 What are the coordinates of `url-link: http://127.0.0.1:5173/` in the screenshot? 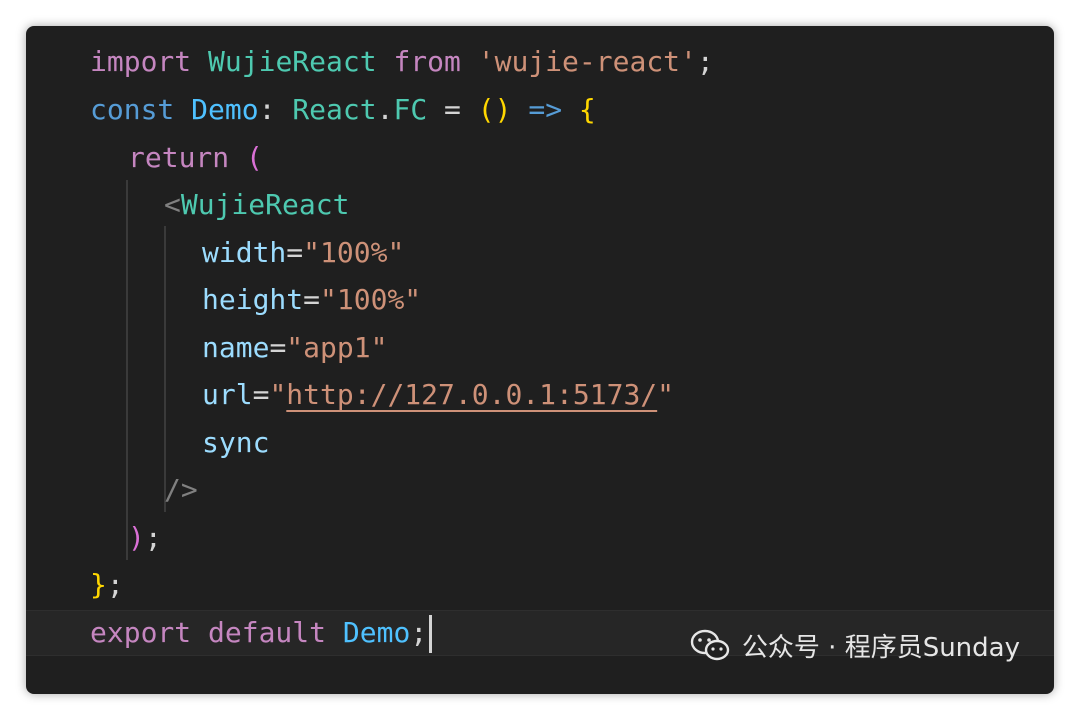 It's located at (471, 394).